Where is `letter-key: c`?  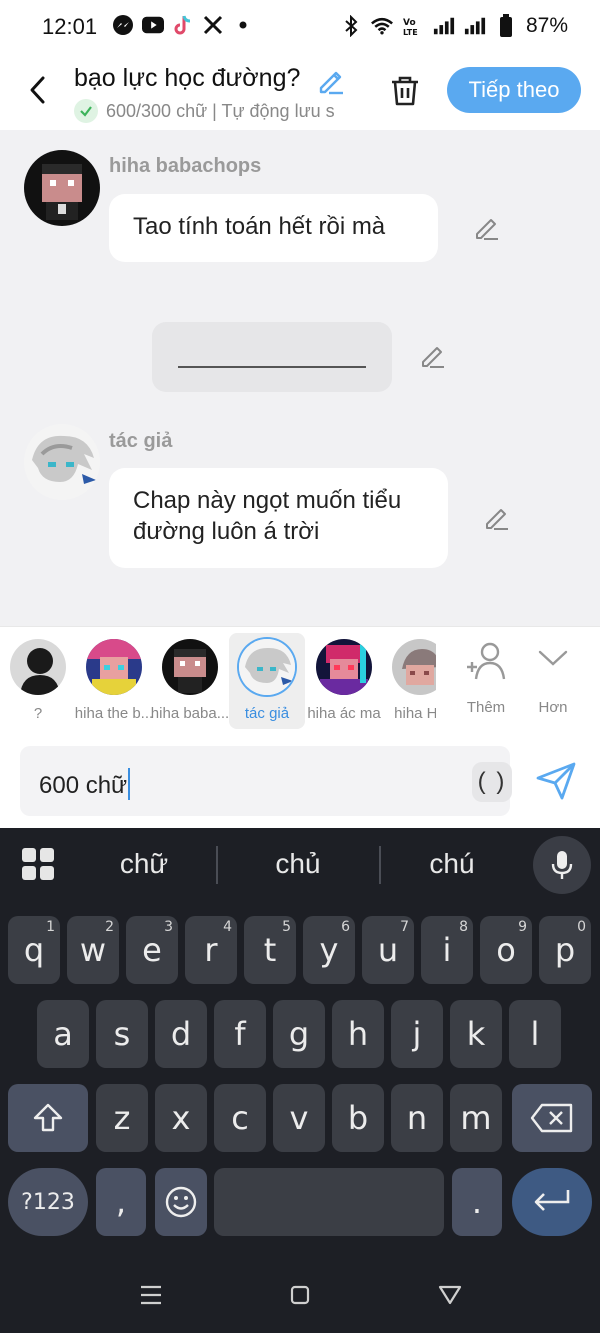 letter-key: c is located at coordinates (240, 1118).